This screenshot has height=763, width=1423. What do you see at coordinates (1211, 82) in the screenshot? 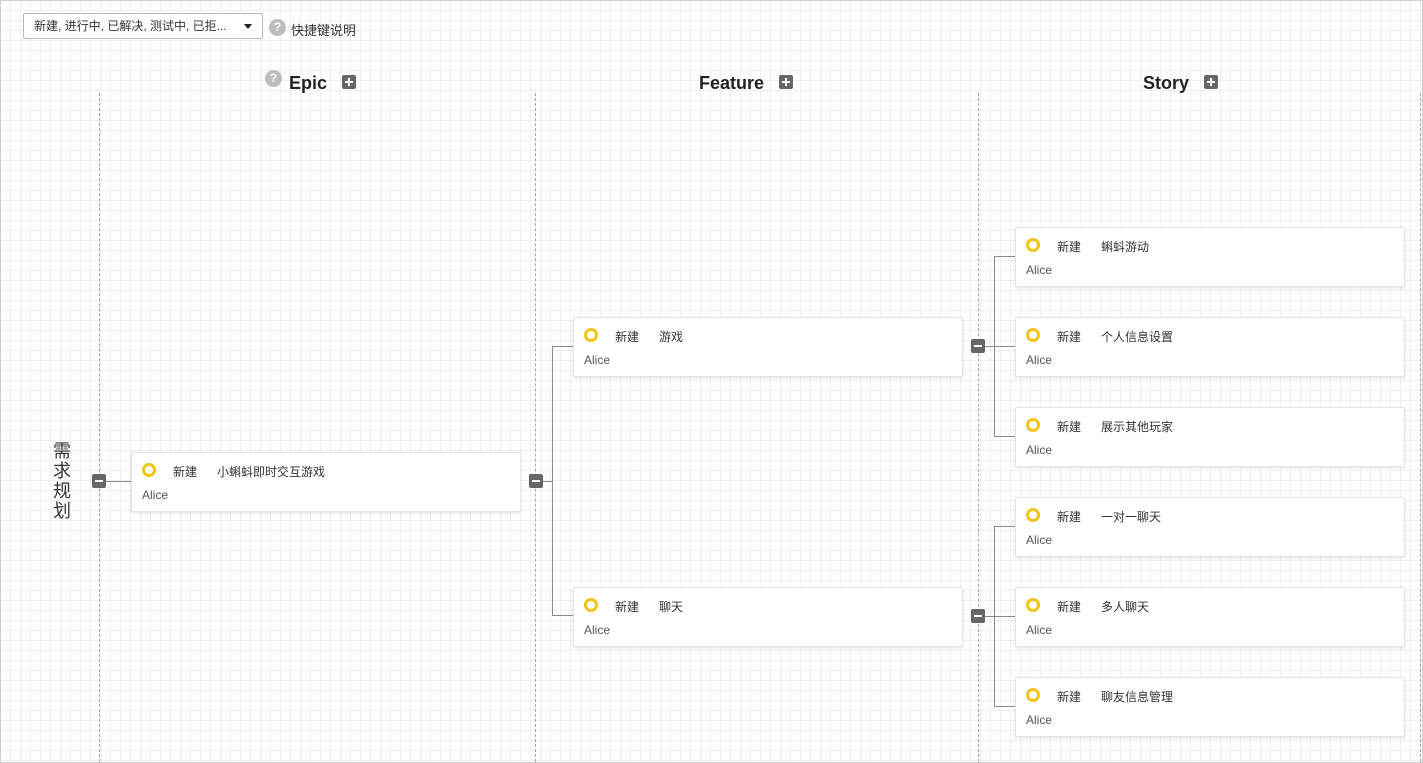
I see `add-story-button` at bounding box center [1211, 82].